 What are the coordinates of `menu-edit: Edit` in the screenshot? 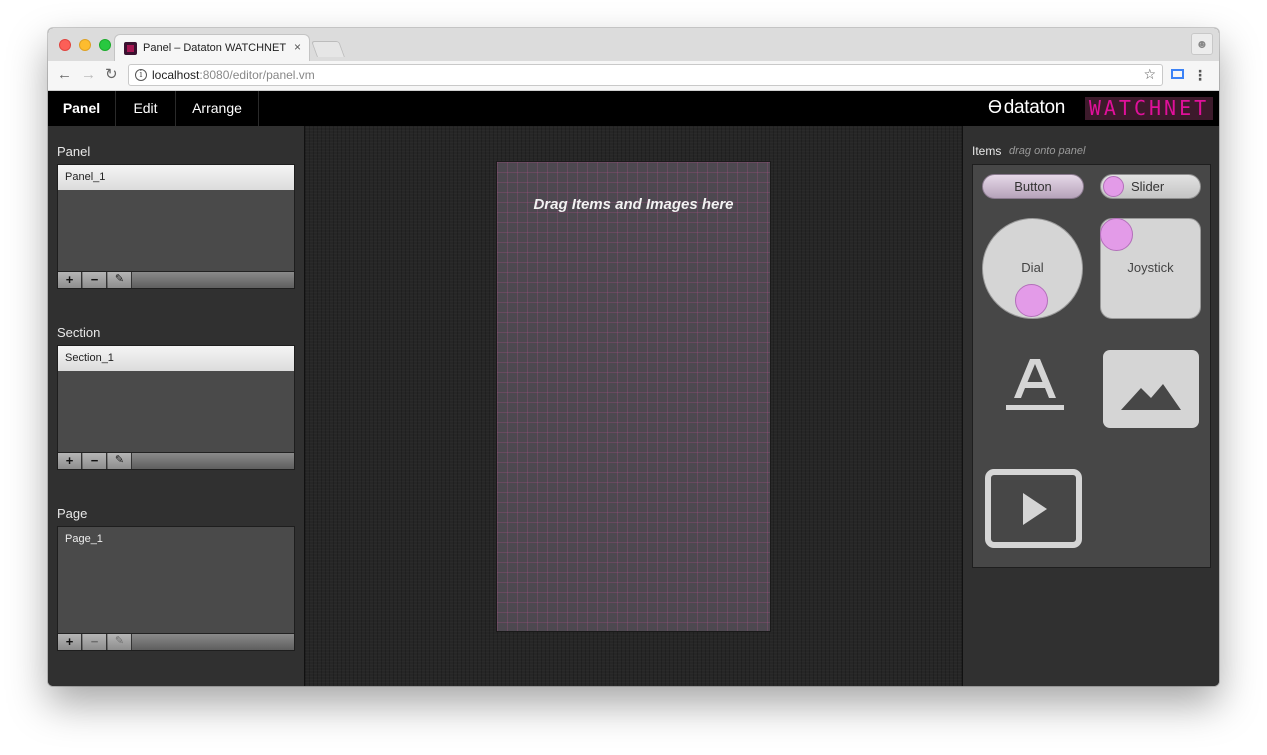 It's located at (146, 108).